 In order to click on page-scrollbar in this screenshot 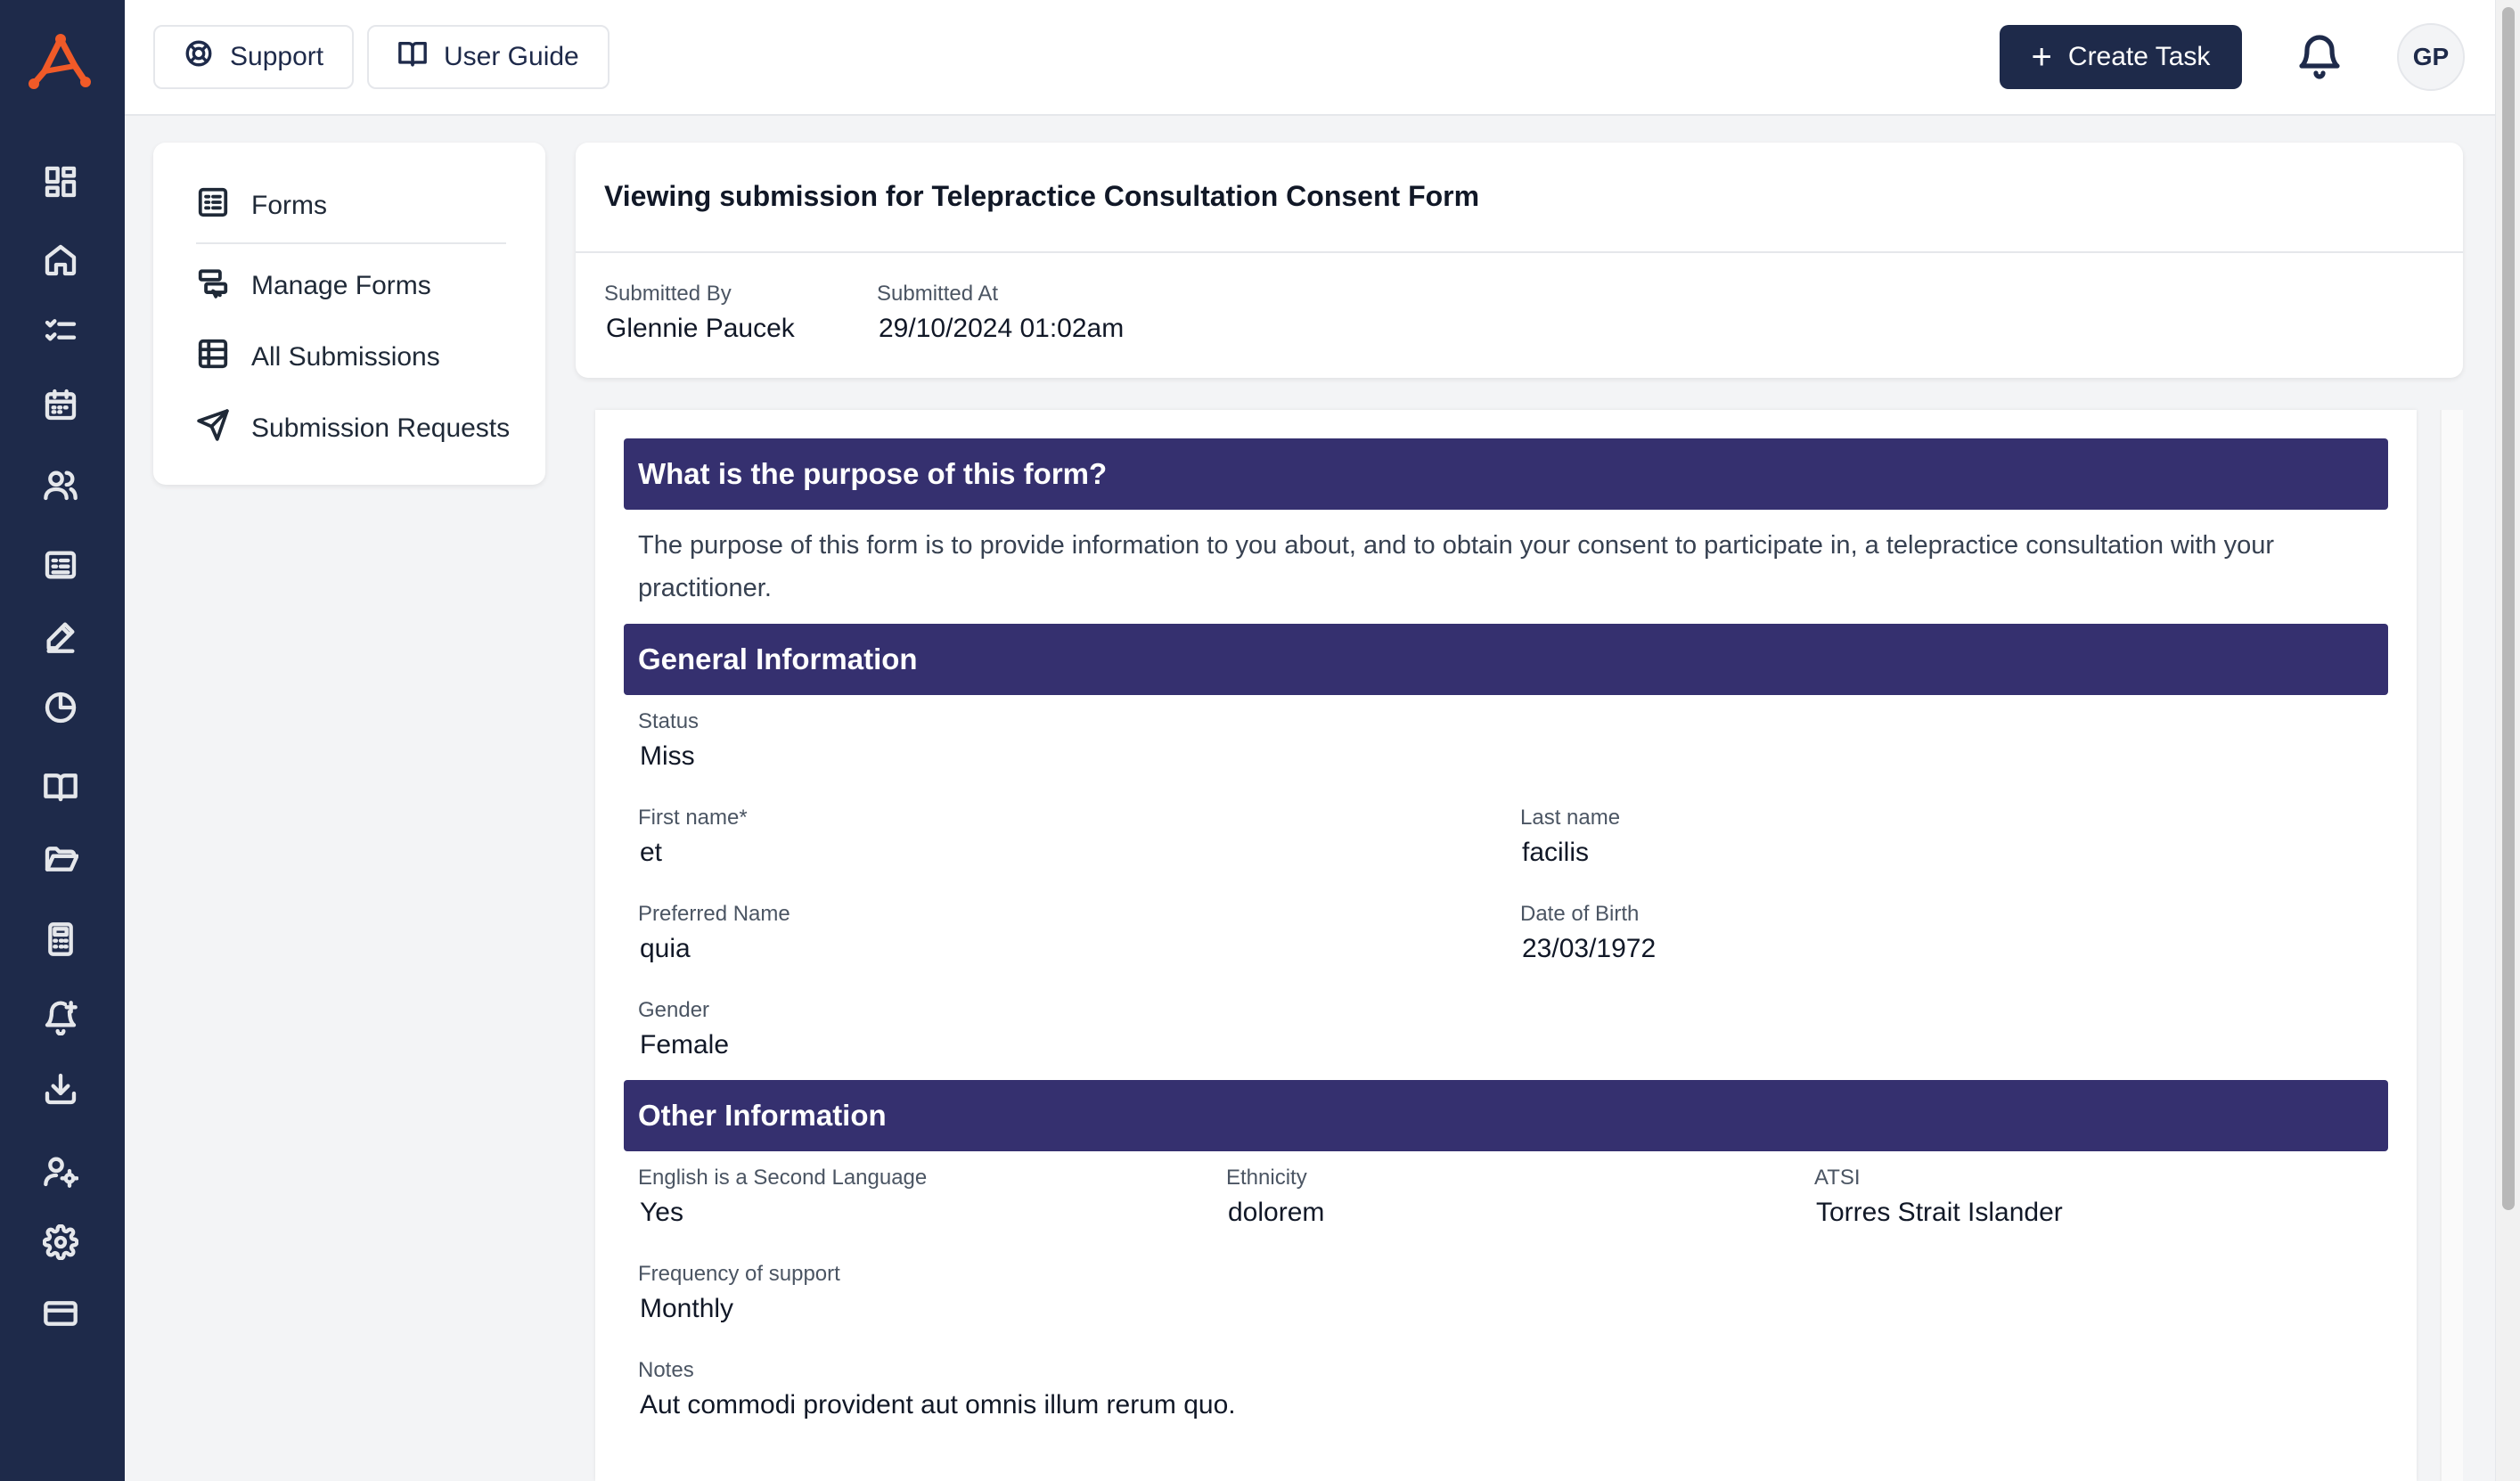, I will do `click(2507, 740)`.